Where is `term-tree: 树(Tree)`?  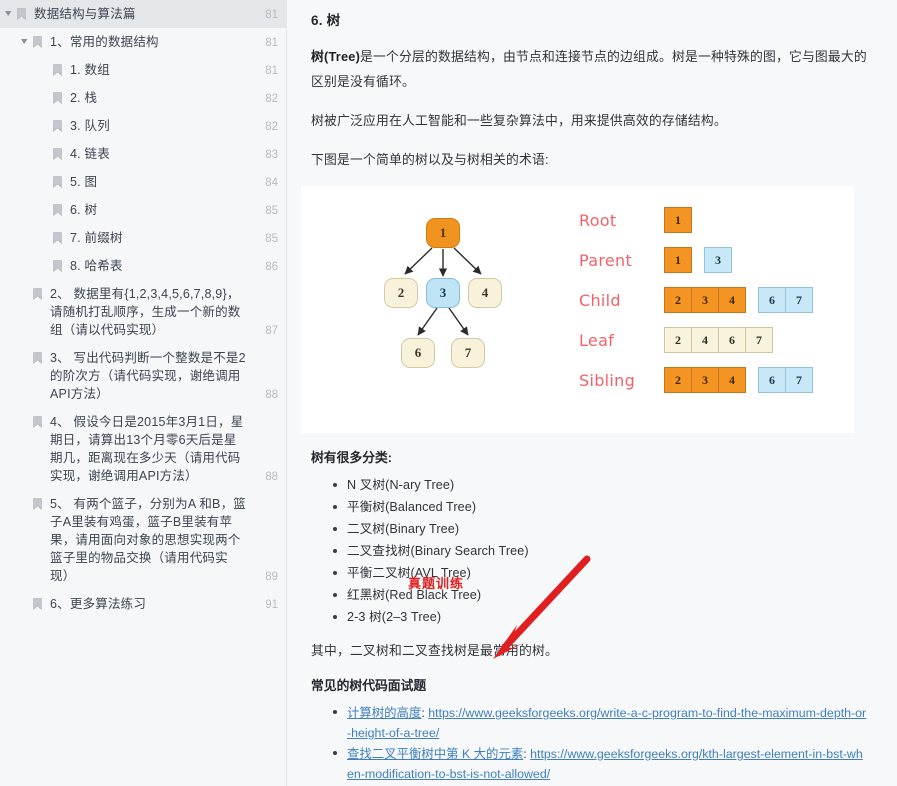 term-tree: 树(Tree) is located at coordinates (336, 56).